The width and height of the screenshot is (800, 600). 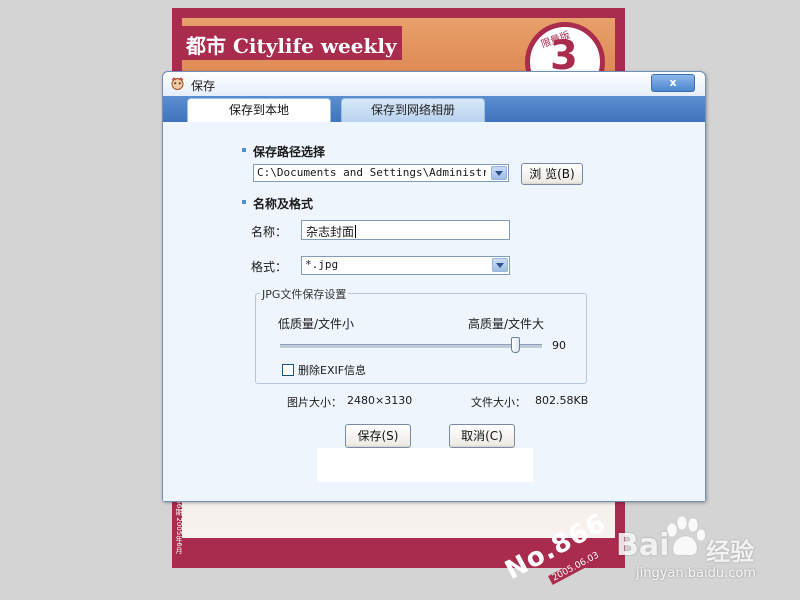 What do you see at coordinates (277, 204) in the screenshot?
I see `name-section-heading: 名称及格式` at bounding box center [277, 204].